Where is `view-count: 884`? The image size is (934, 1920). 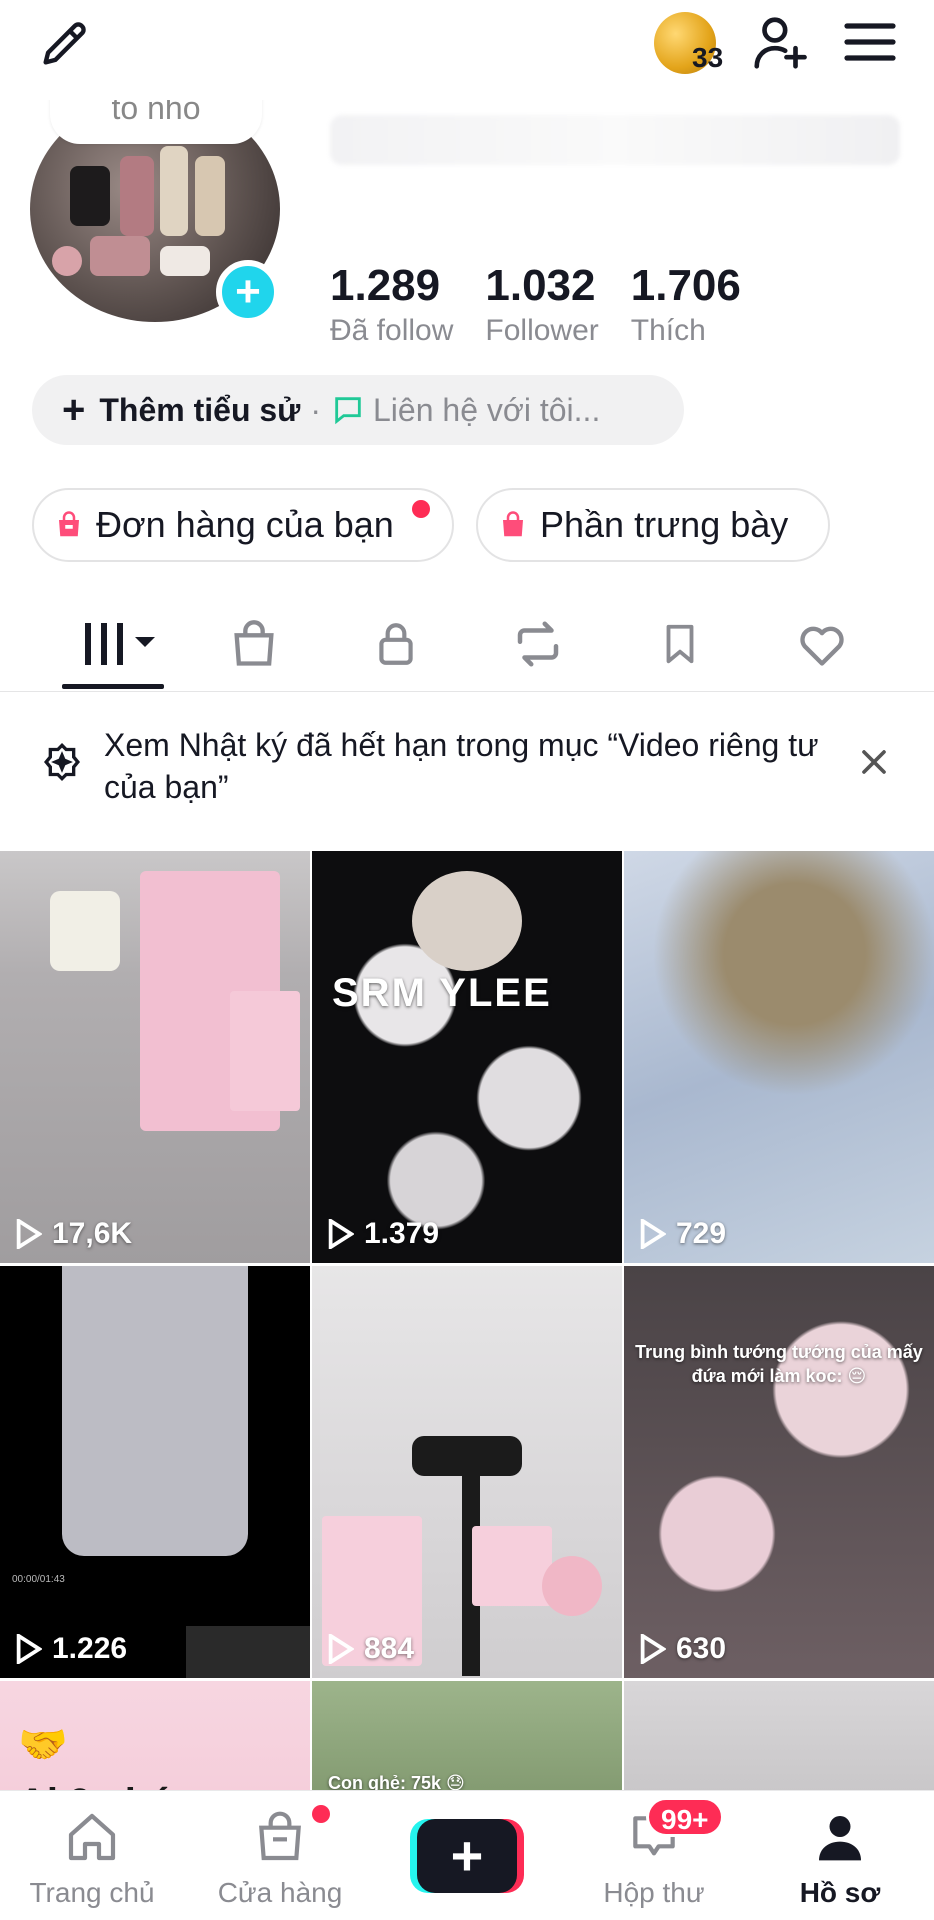 view-count: 884 is located at coordinates (370, 1649).